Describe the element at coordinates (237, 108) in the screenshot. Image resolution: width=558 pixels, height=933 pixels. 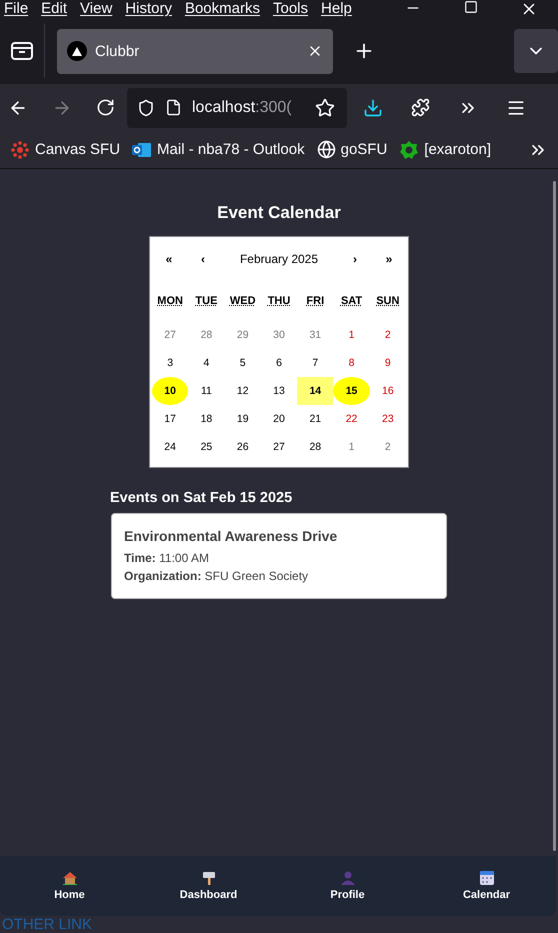
I see `address-field: localhost:300(` at that location.